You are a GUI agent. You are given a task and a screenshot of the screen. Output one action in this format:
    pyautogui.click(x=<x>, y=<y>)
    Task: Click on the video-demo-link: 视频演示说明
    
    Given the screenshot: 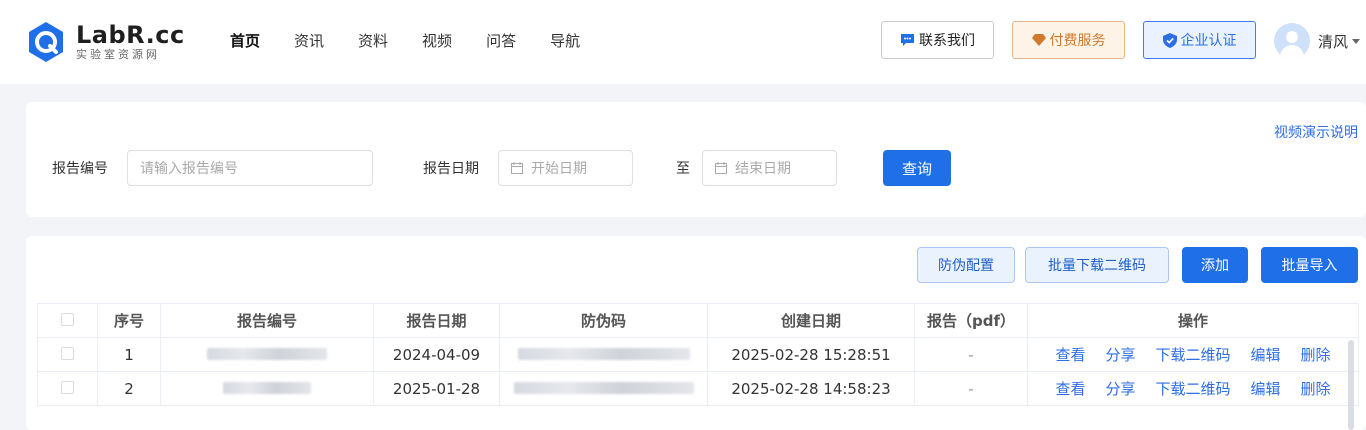 What is the action you would take?
    pyautogui.click(x=1316, y=132)
    